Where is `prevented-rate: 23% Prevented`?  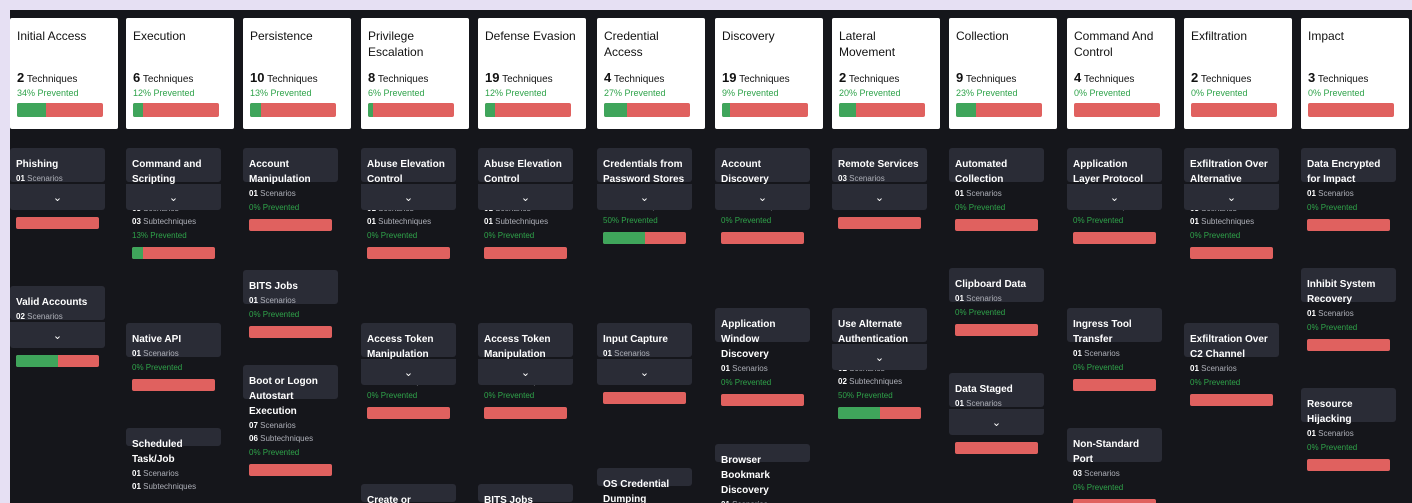 prevented-rate: 23% Prevented is located at coordinates (987, 93).